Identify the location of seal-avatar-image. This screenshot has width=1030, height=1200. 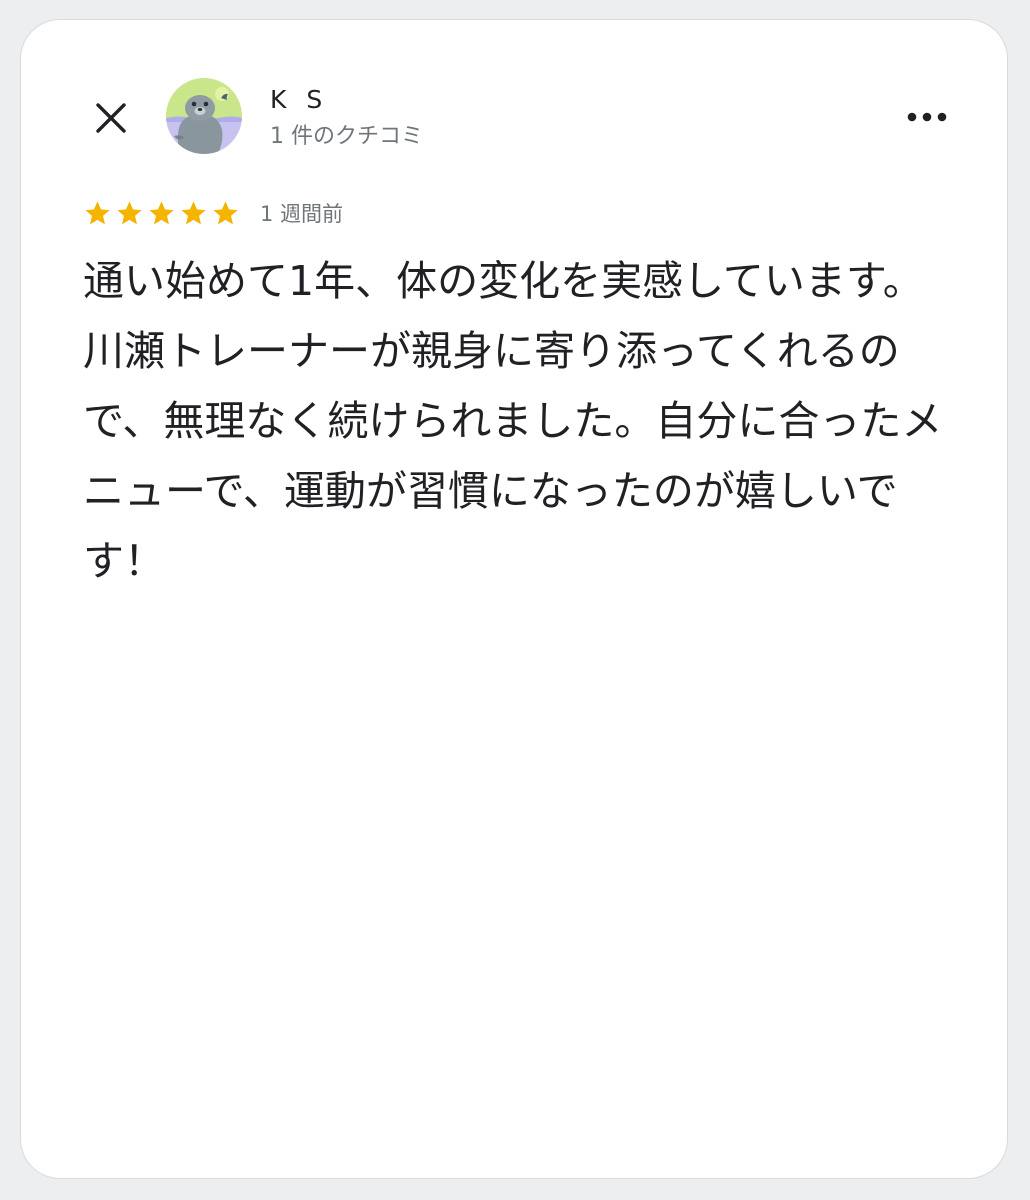
(204, 116).